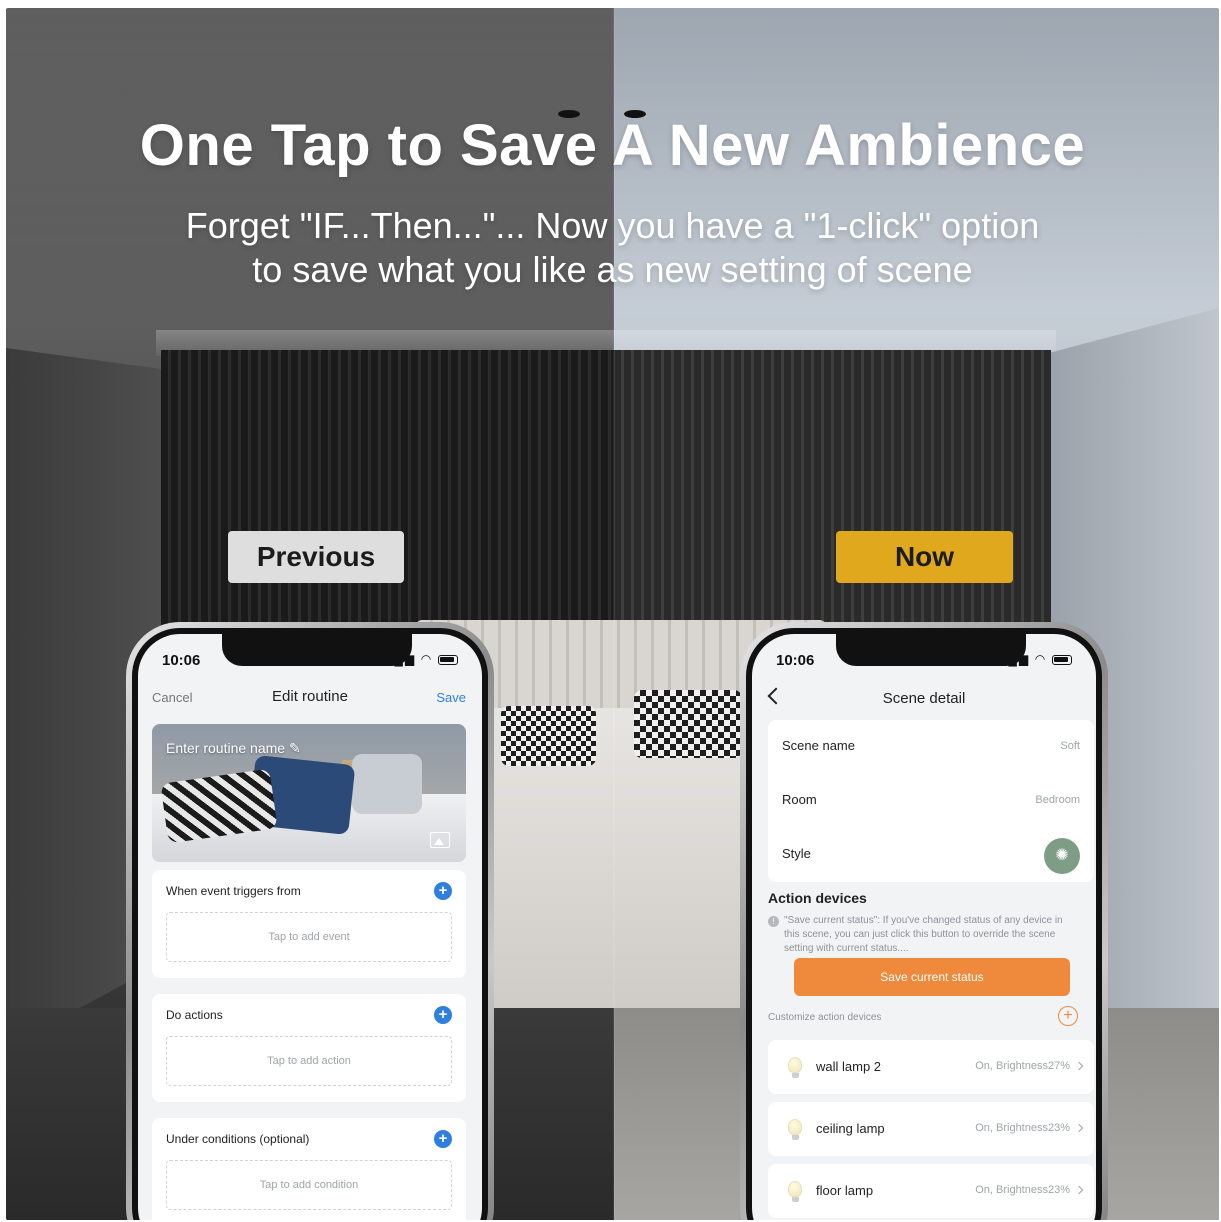 This screenshot has height=1222, width=1221. What do you see at coordinates (688, 724) in the screenshot?
I see `pillow-right` at bounding box center [688, 724].